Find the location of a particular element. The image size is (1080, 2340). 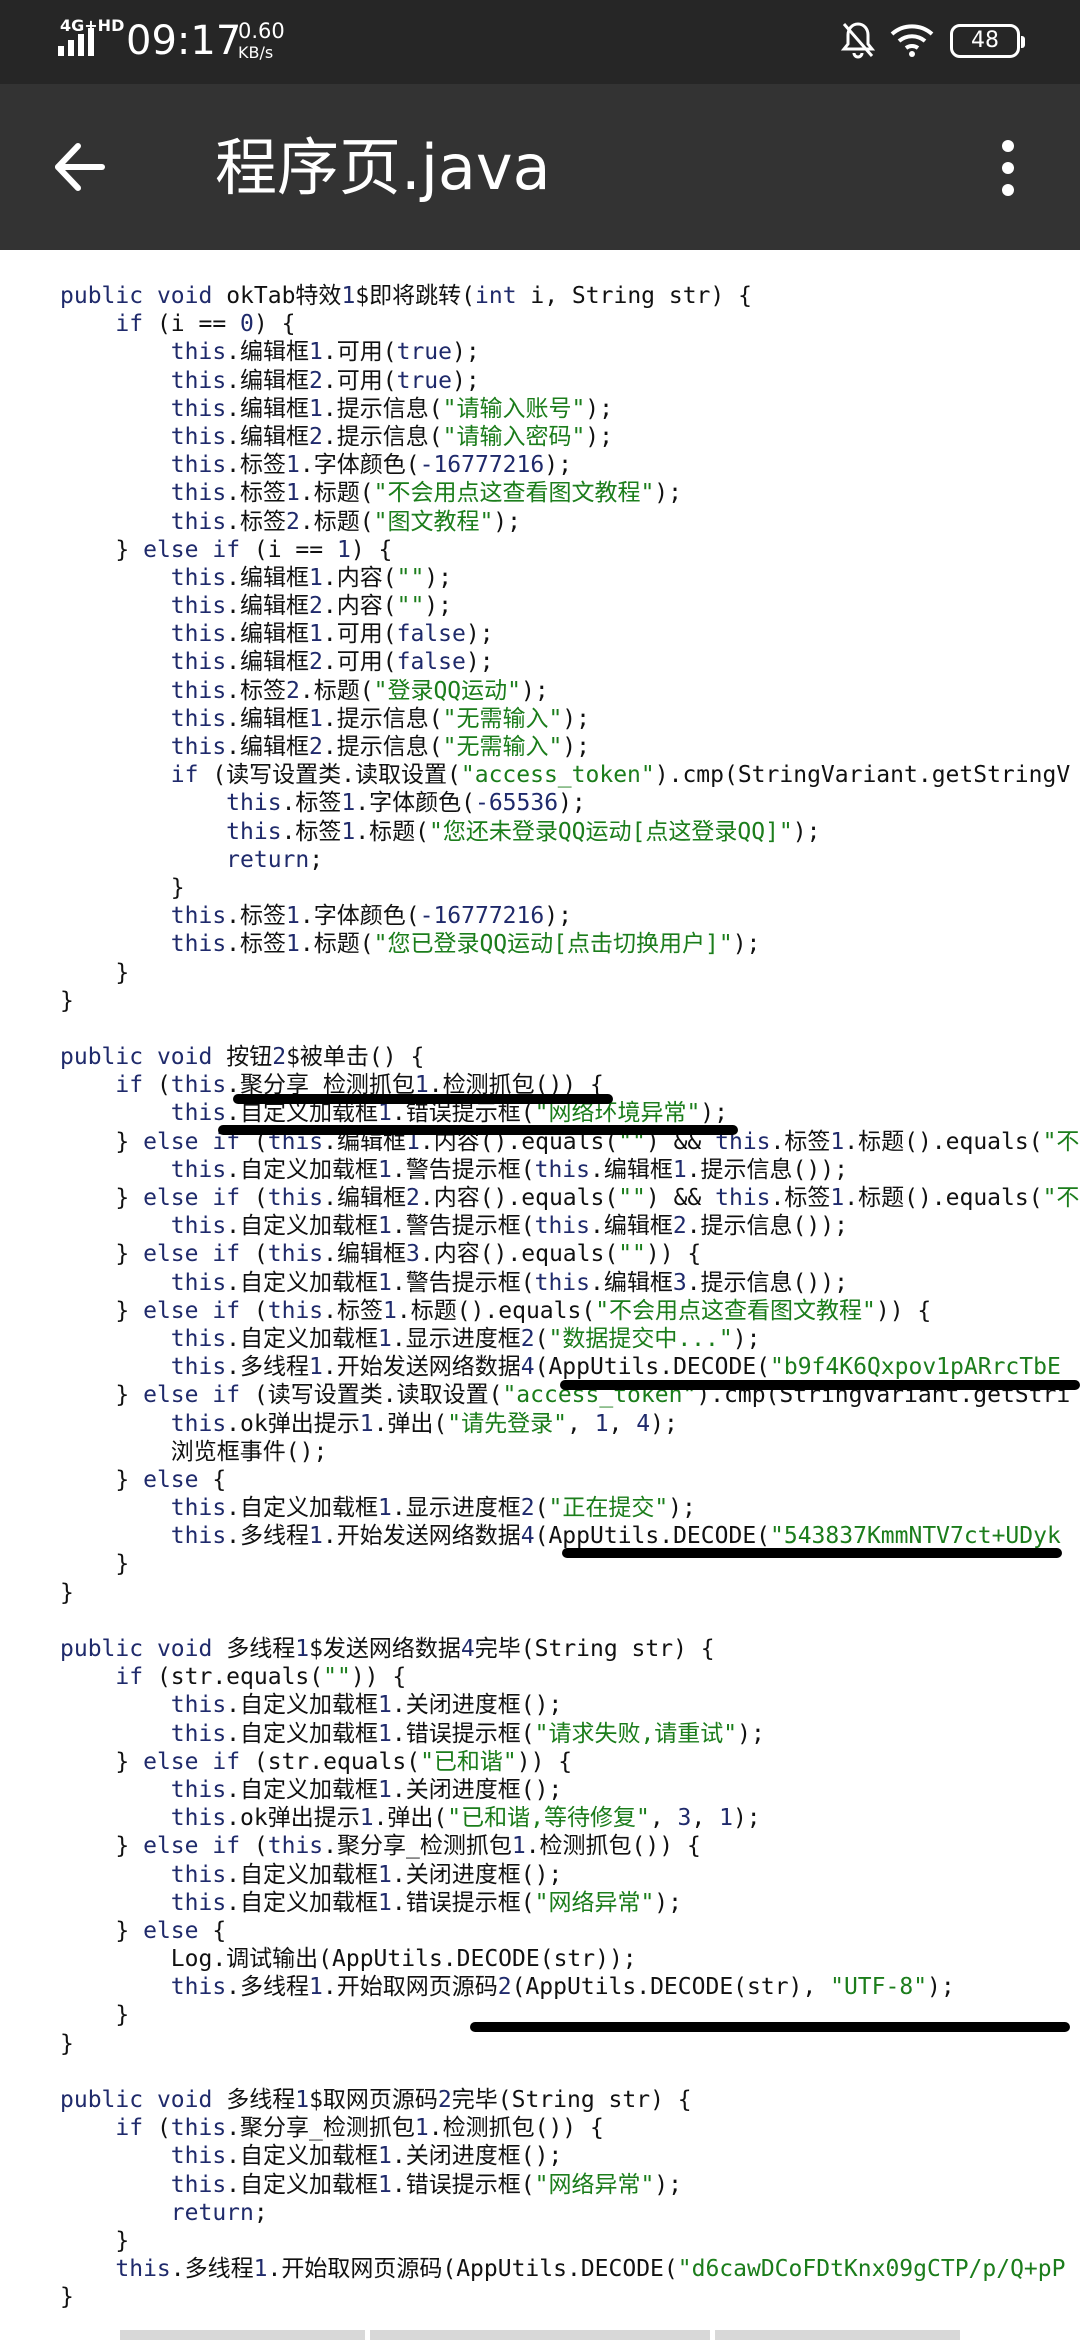

code-line: this.编辑框2.提示信息("请输入密码"); is located at coordinates (391, 436).